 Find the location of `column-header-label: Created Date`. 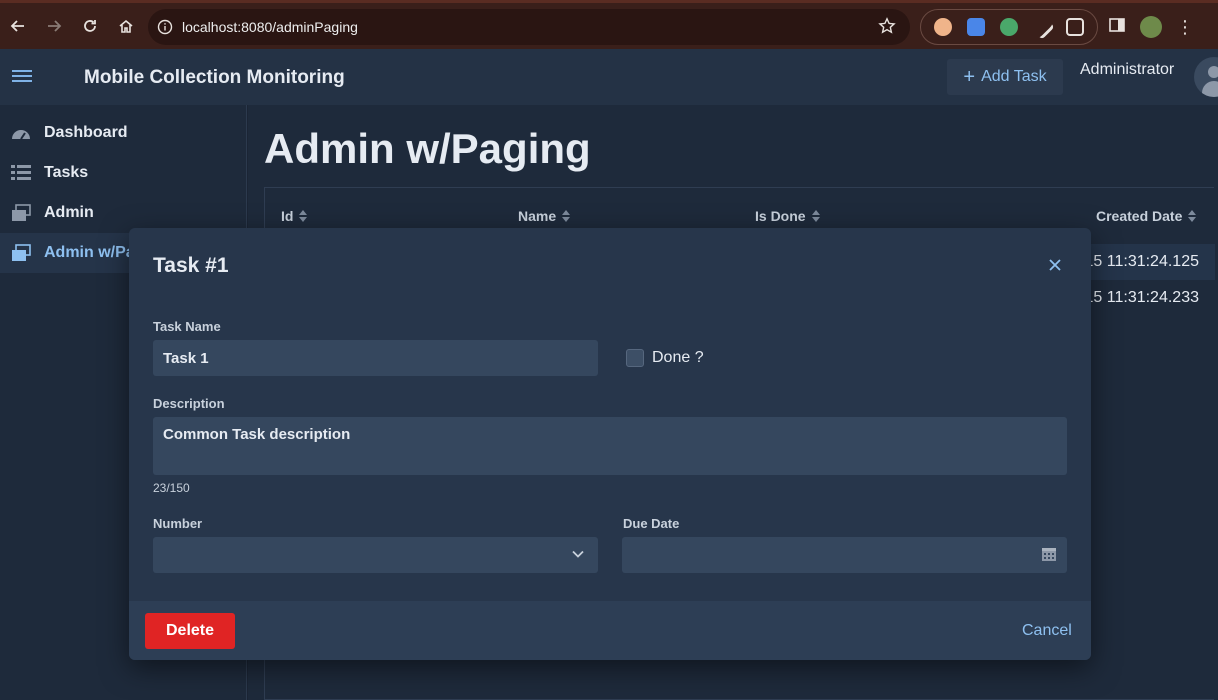

column-header-label: Created Date is located at coordinates (1139, 216).